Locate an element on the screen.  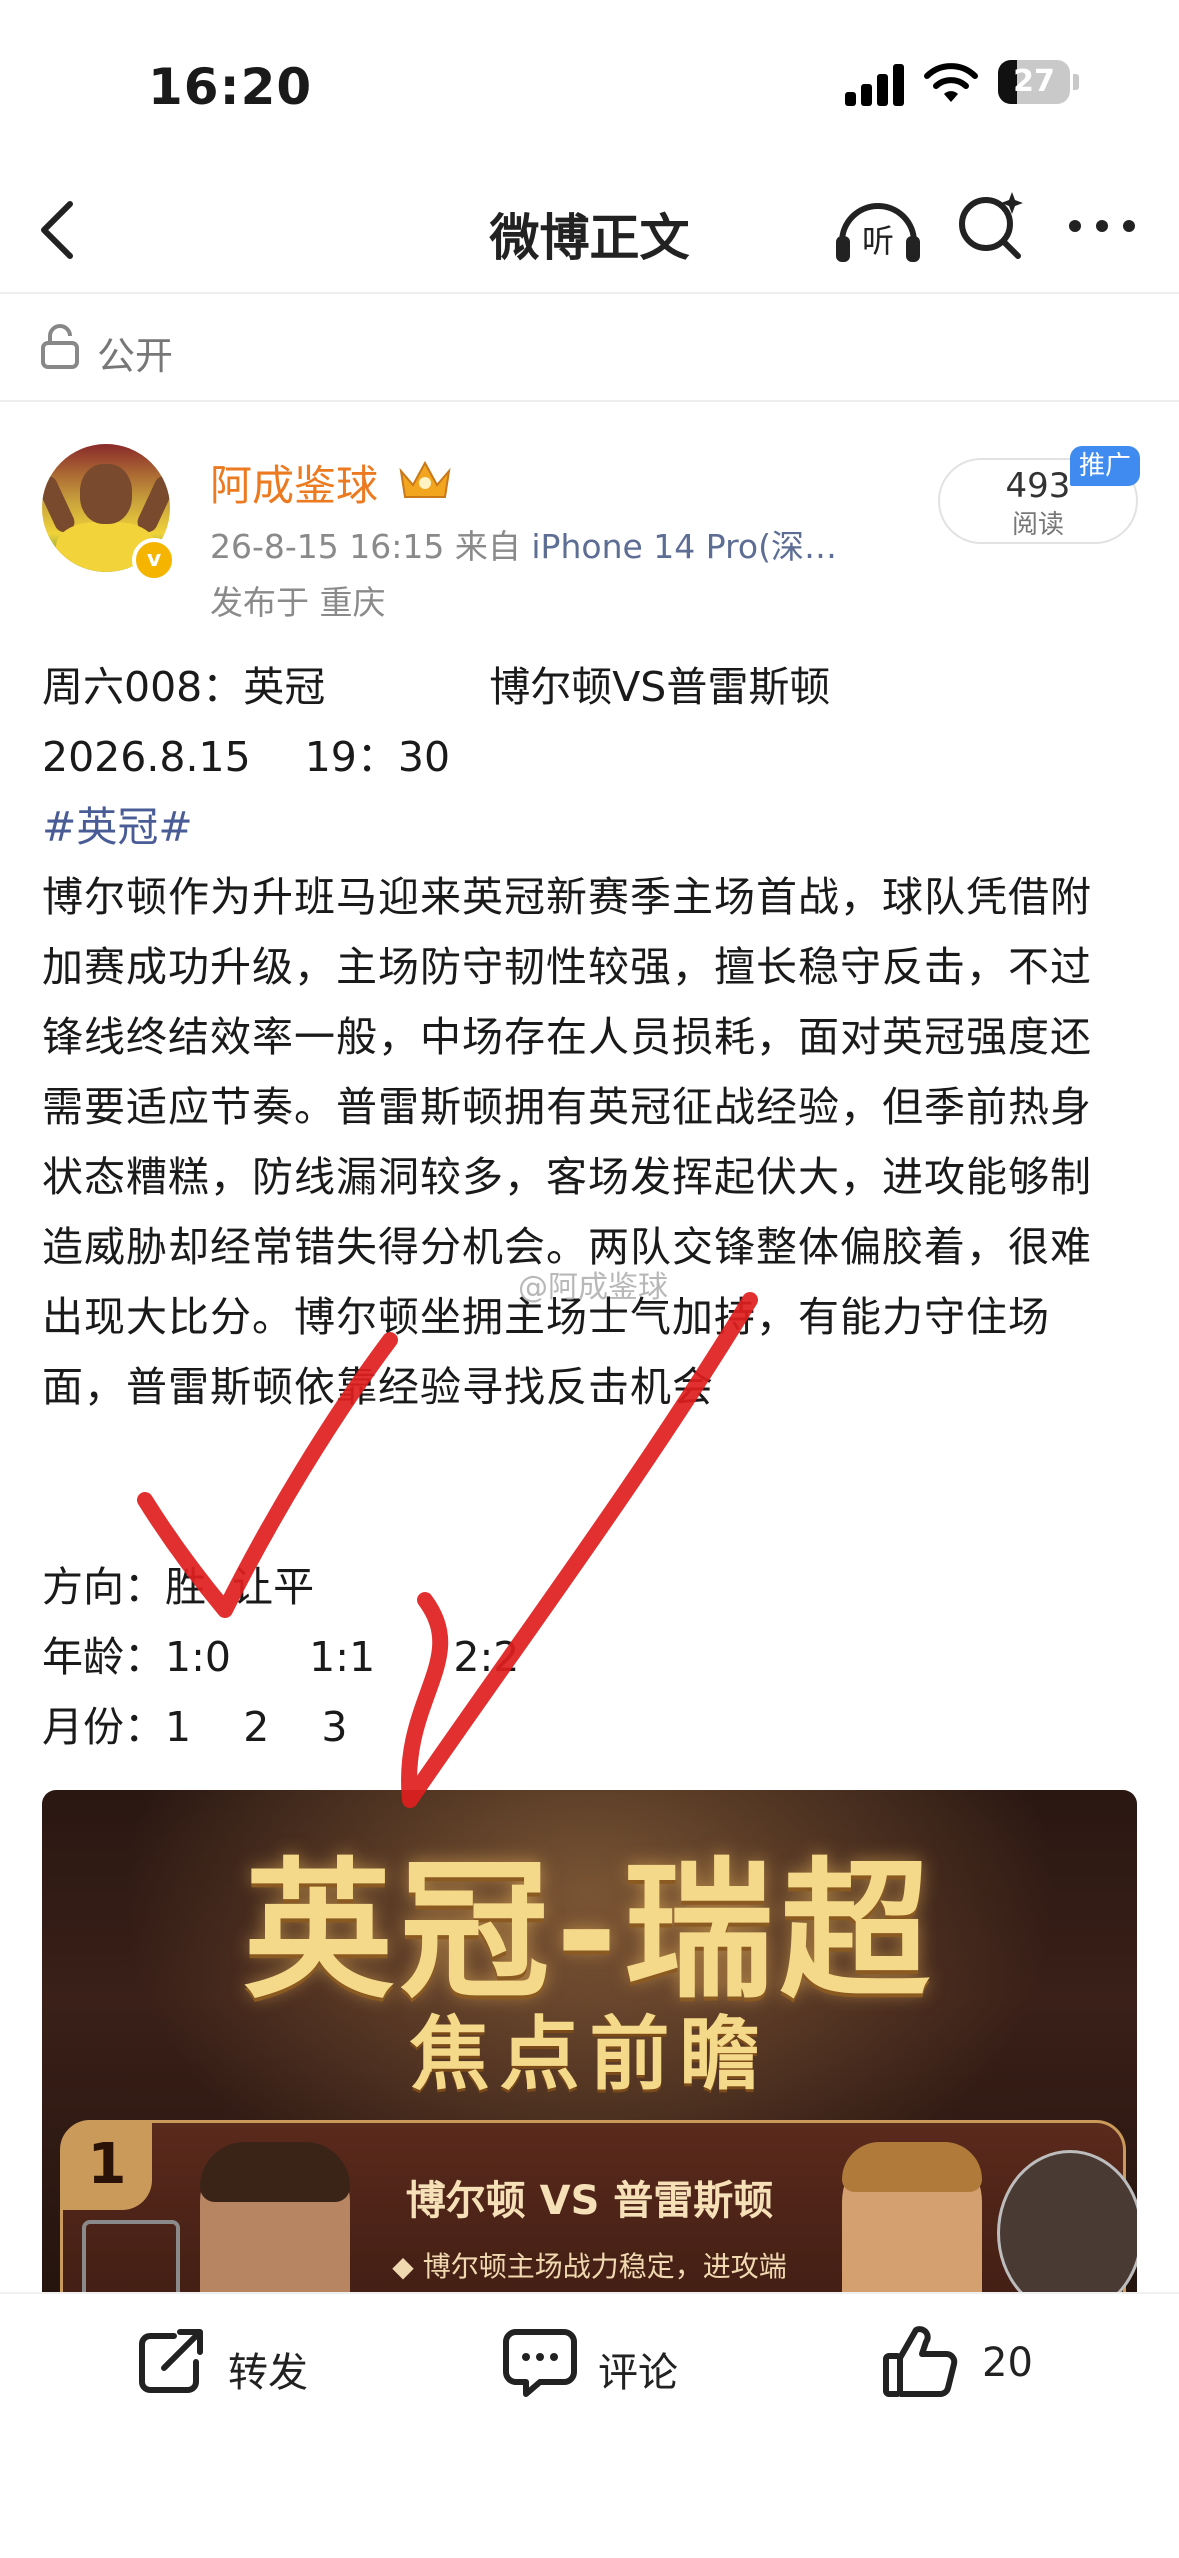
verified-icon: v is located at coordinates (154, 560).